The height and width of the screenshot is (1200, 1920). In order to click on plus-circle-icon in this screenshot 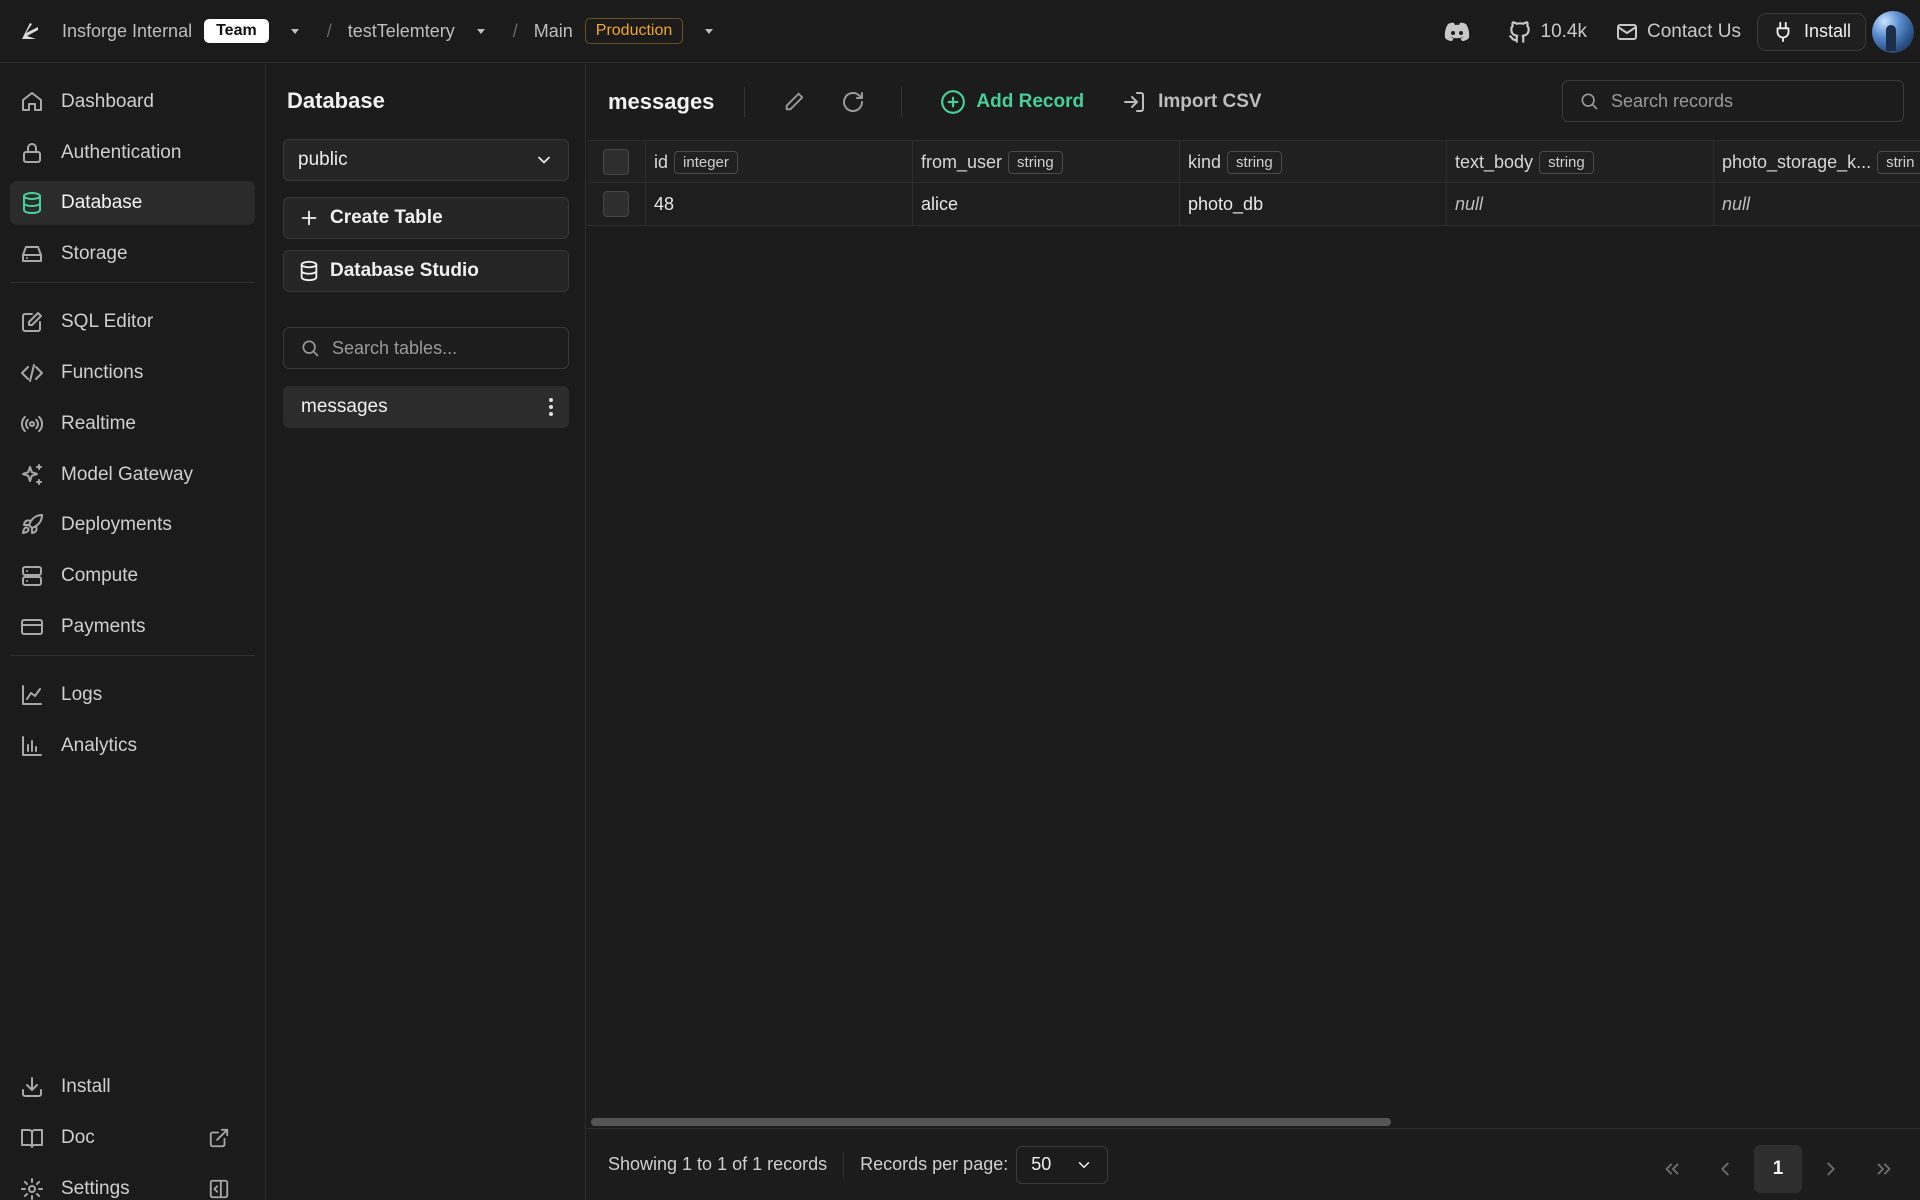, I will do `click(953, 102)`.